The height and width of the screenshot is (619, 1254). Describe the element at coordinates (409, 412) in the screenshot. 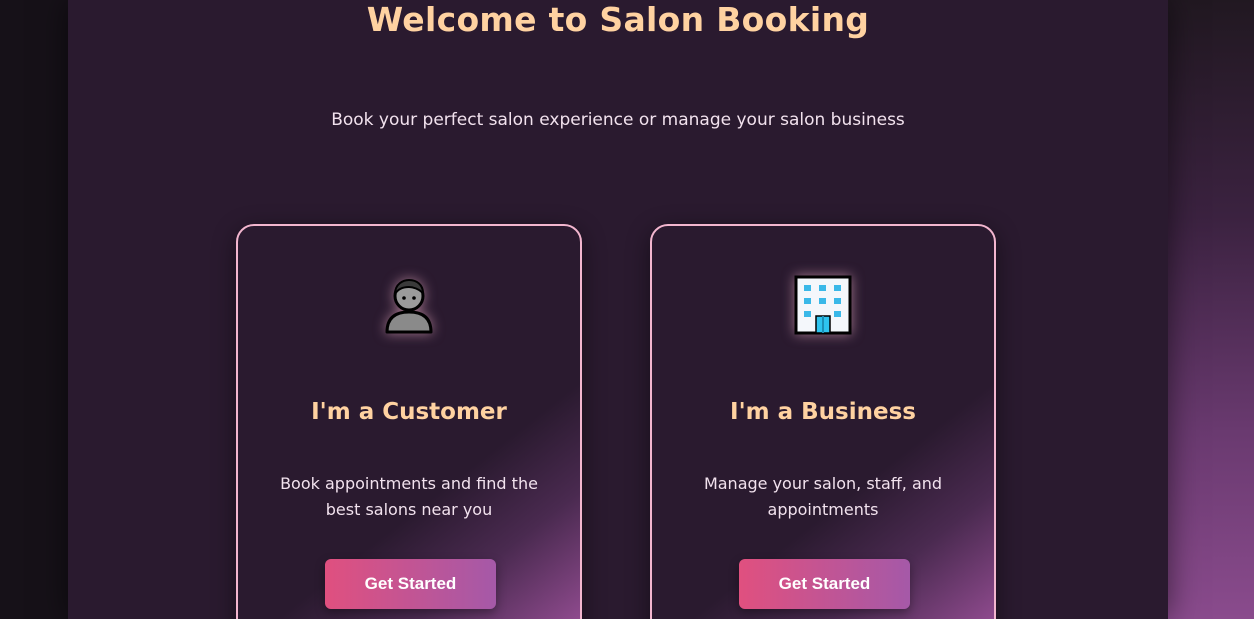

I see `customer-card-title: I'm a Customer` at that location.